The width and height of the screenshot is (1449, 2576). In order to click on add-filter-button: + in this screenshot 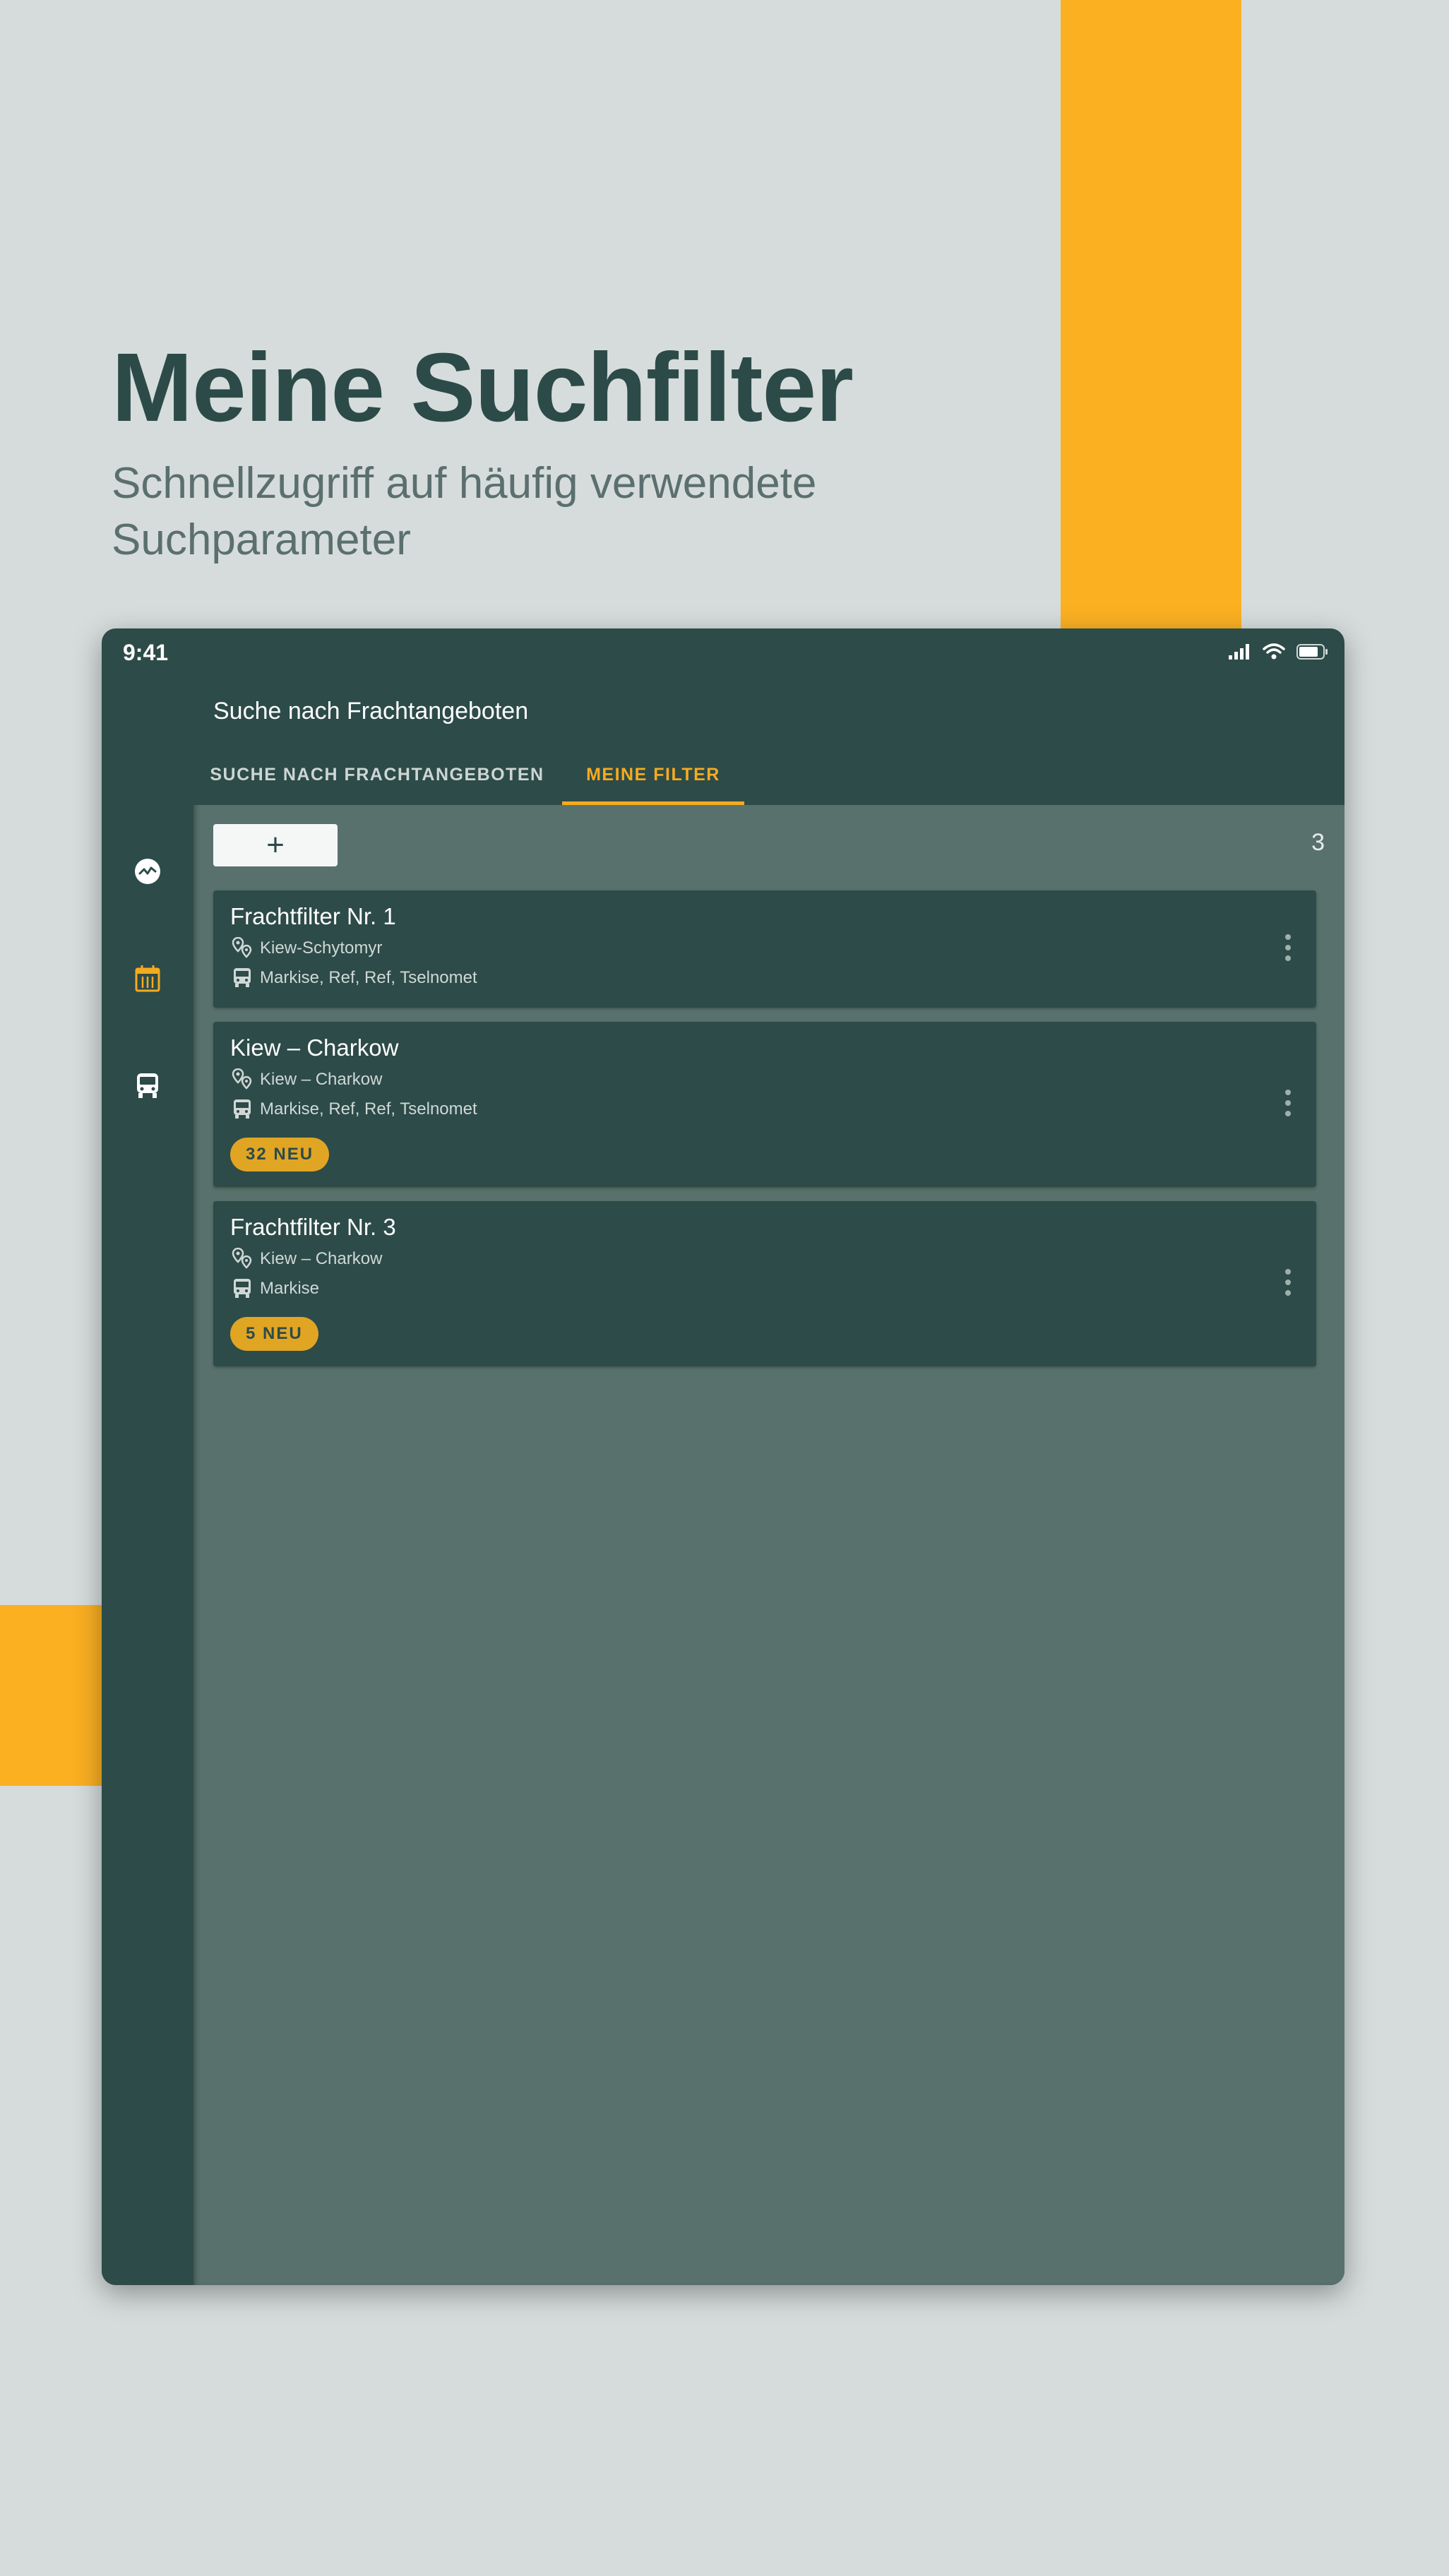, I will do `click(275, 845)`.